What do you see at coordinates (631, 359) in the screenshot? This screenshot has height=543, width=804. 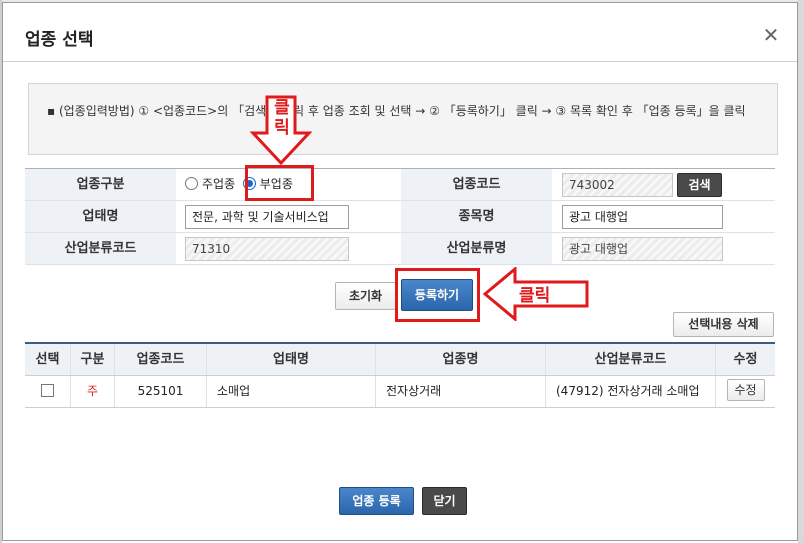 I see `header-industry: 산업분류코드` at bounding box center [631, 359].